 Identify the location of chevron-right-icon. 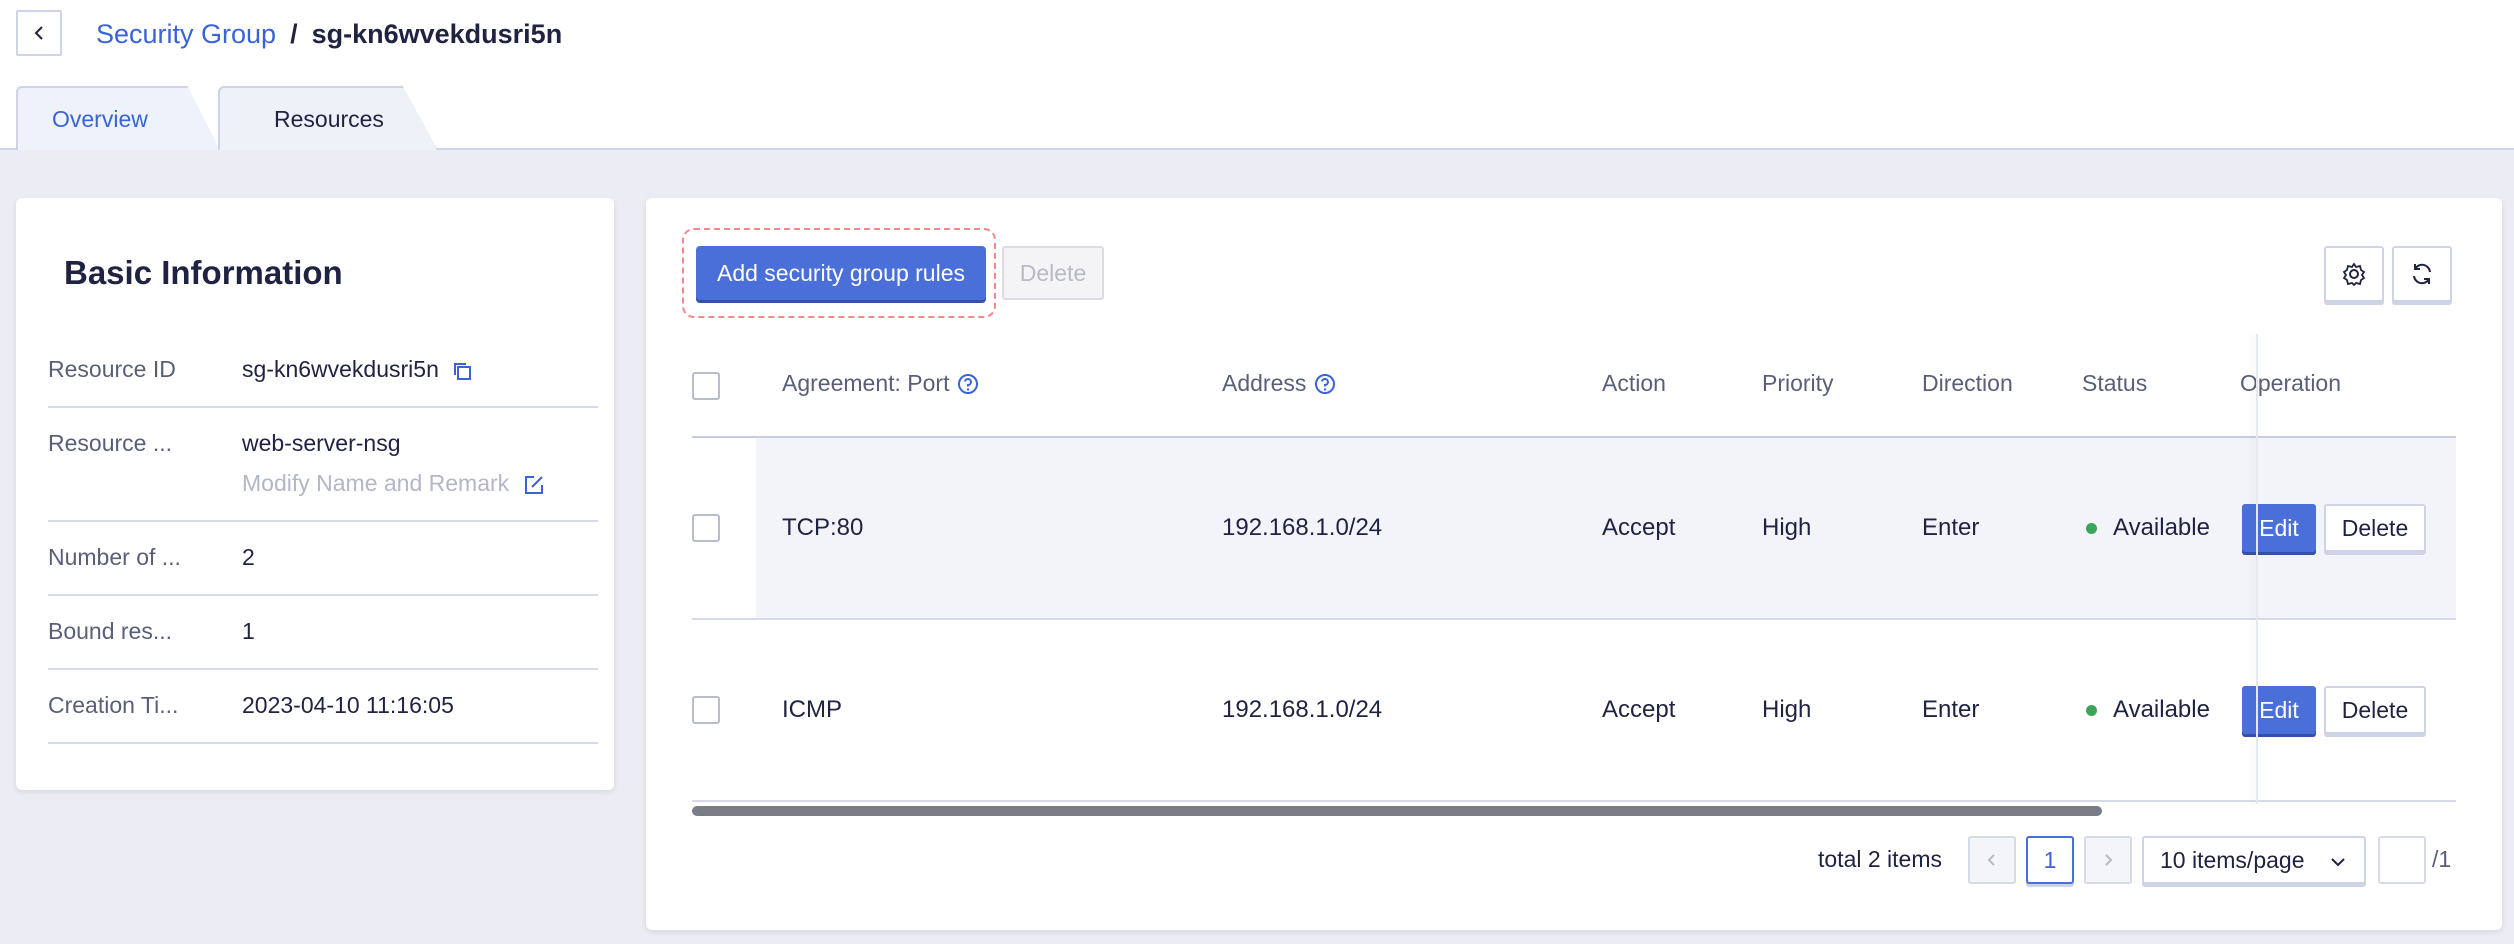
(2109, 860).